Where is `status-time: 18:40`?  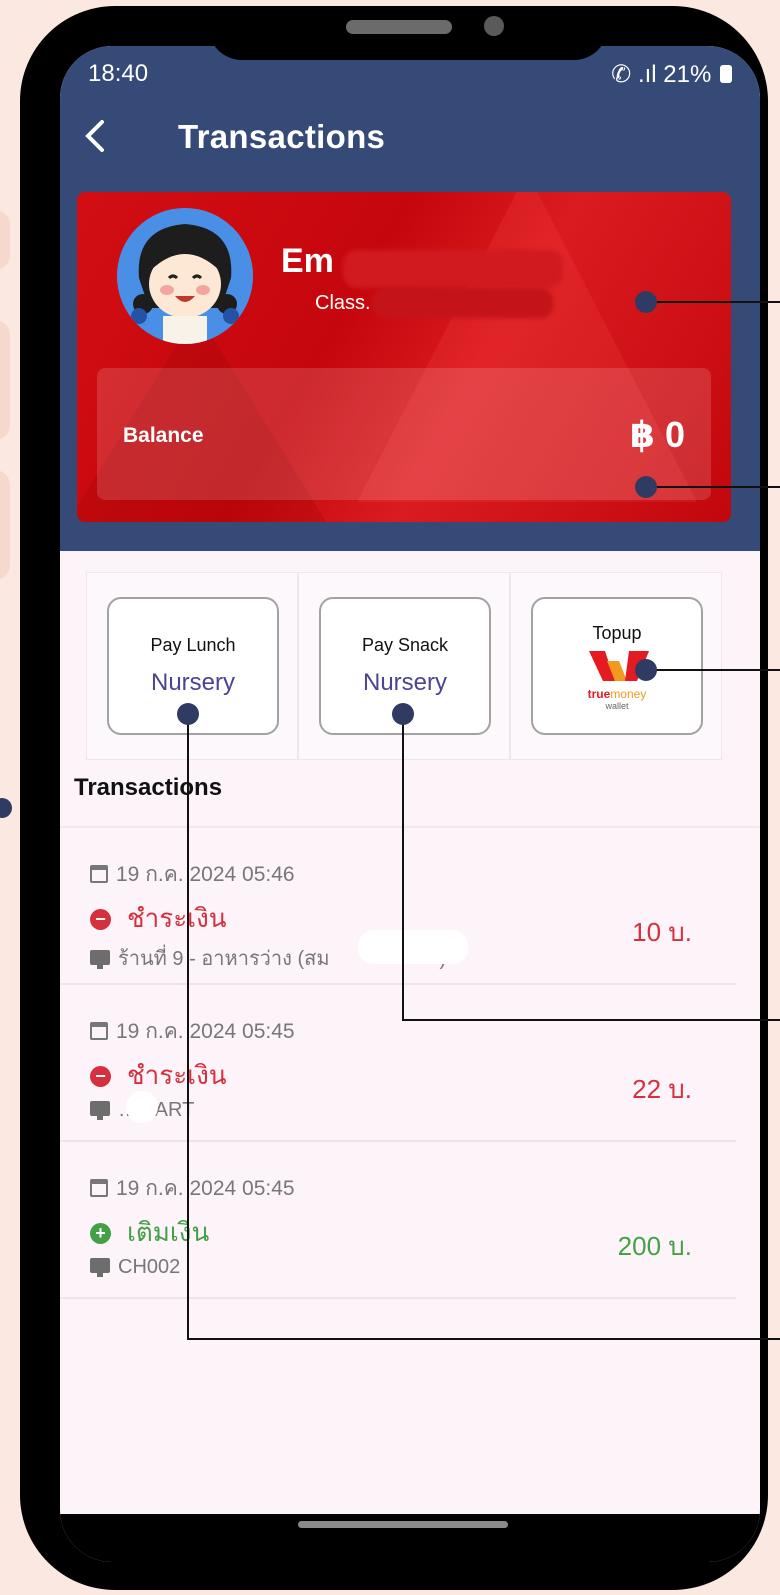 status-time: 18:40 is located at coordinates (118, 73).